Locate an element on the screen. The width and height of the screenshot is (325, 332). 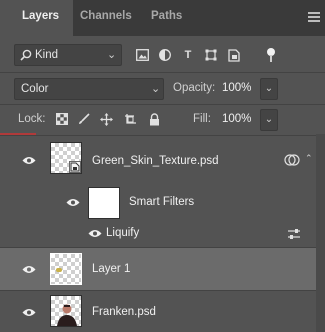
smart-object-badge-icon is located at coordinates (75, 167).